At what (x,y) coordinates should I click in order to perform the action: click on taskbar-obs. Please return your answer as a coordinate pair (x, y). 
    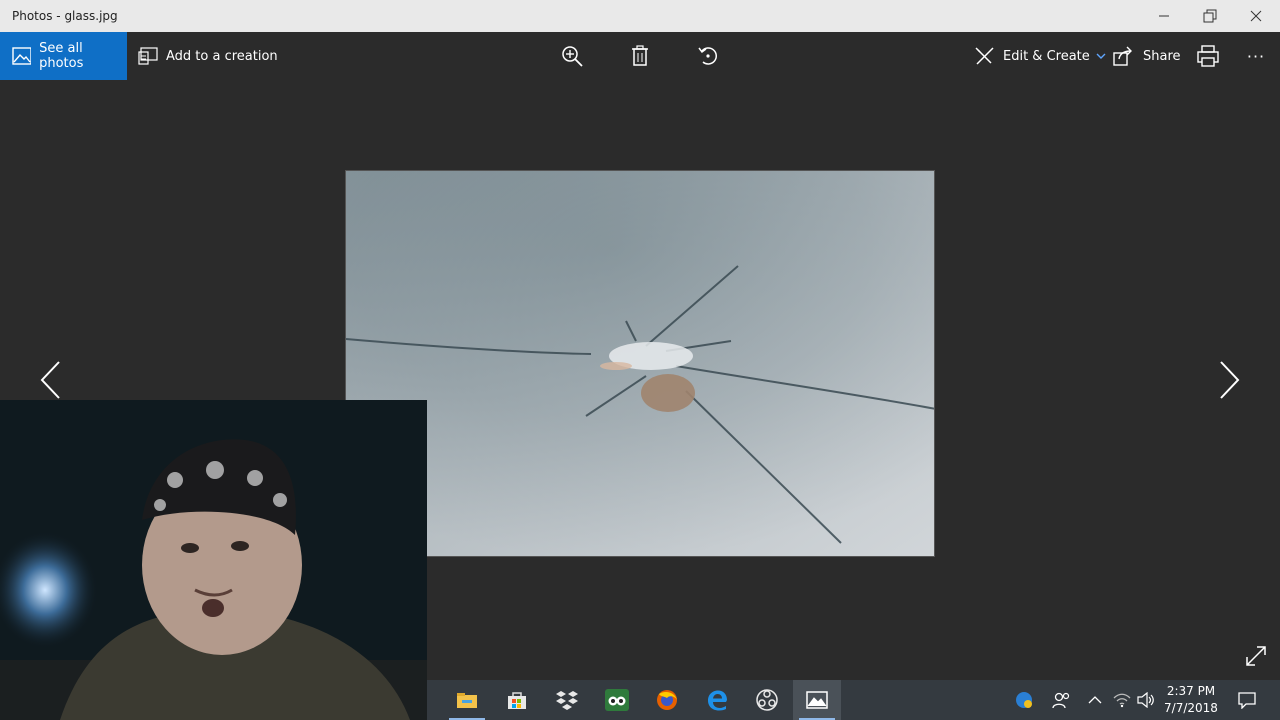
    Looking at the image, I should click on (767, 700).